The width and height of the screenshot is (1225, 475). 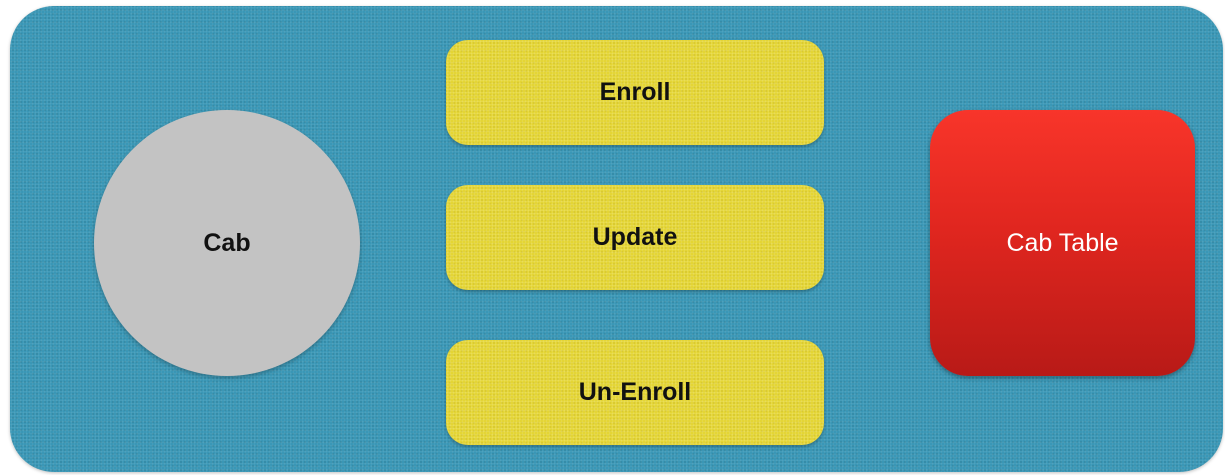 I want to click on update-action-label: Update, so click(x=635, y=237).